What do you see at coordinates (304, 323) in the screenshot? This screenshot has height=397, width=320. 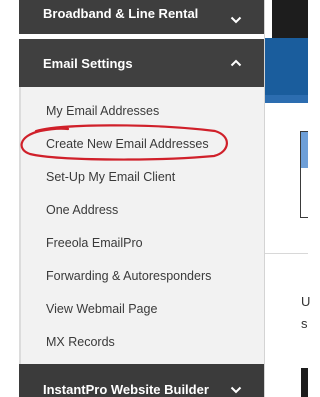 I see `body-text-fragment: s` at bounding box center [304, 323].